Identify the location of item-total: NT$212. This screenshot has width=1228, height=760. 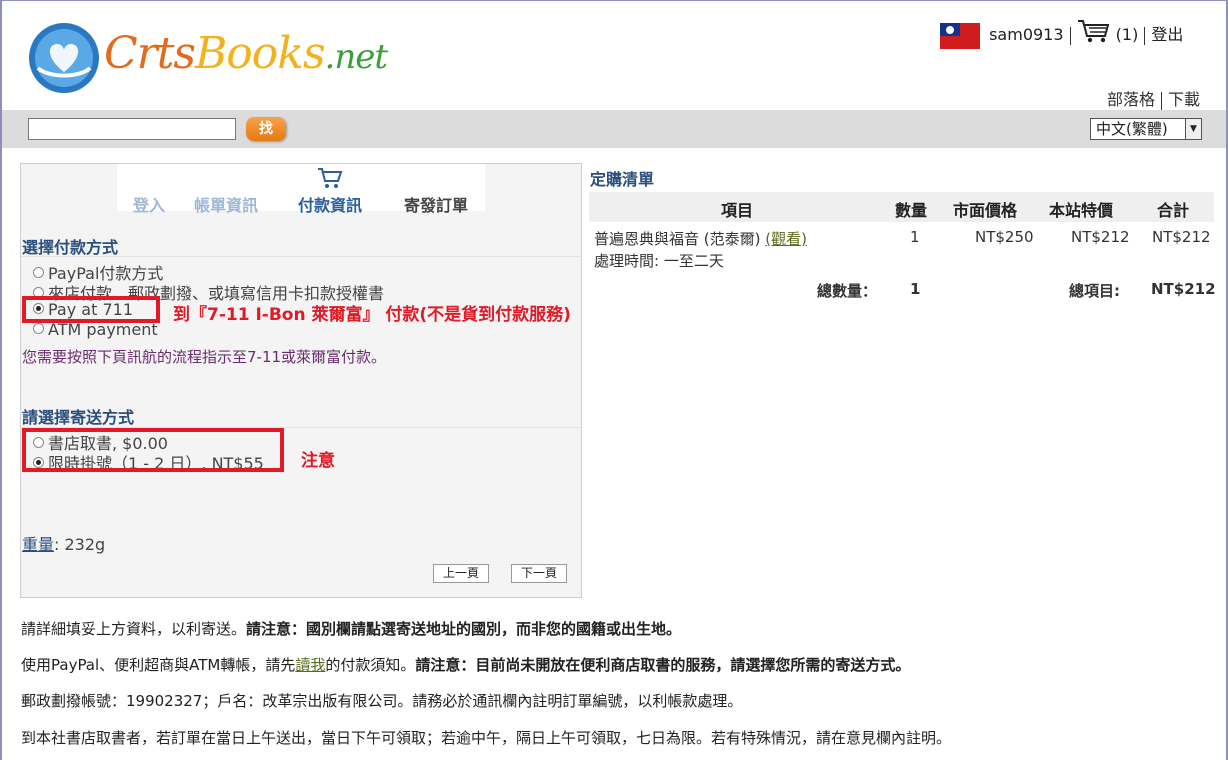
(1181, 237).